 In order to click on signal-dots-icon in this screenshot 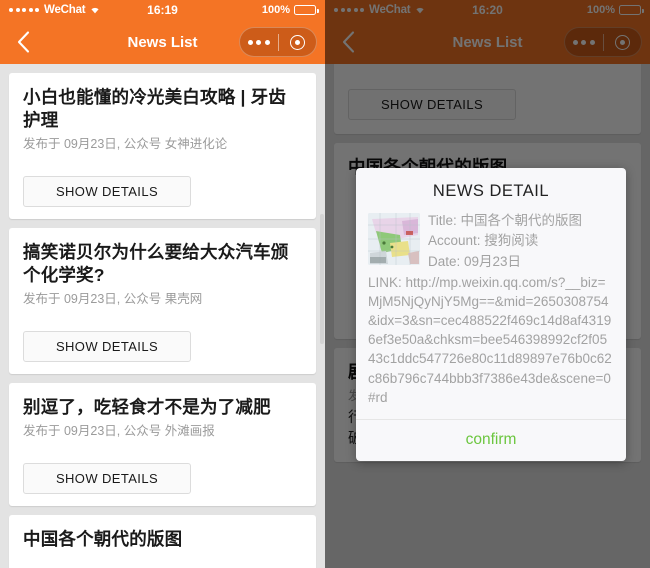, I will do `click(24, 10)`.